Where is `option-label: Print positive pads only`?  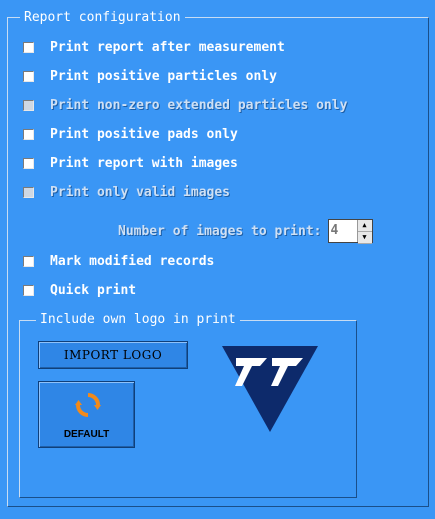
option-label: Print positive pads only is located at coordinates (144, 134).